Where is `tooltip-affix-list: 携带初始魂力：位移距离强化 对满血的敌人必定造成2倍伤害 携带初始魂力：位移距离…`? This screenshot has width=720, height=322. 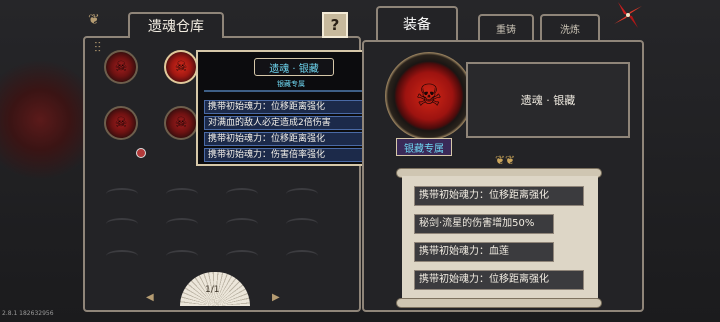
tooltip-affix-list: 携带初始魂力：位移距离强化 对满血的敌人必定造成2倍伤害 携带初始魂力：位移距离… is located at coordinates (291, 132).